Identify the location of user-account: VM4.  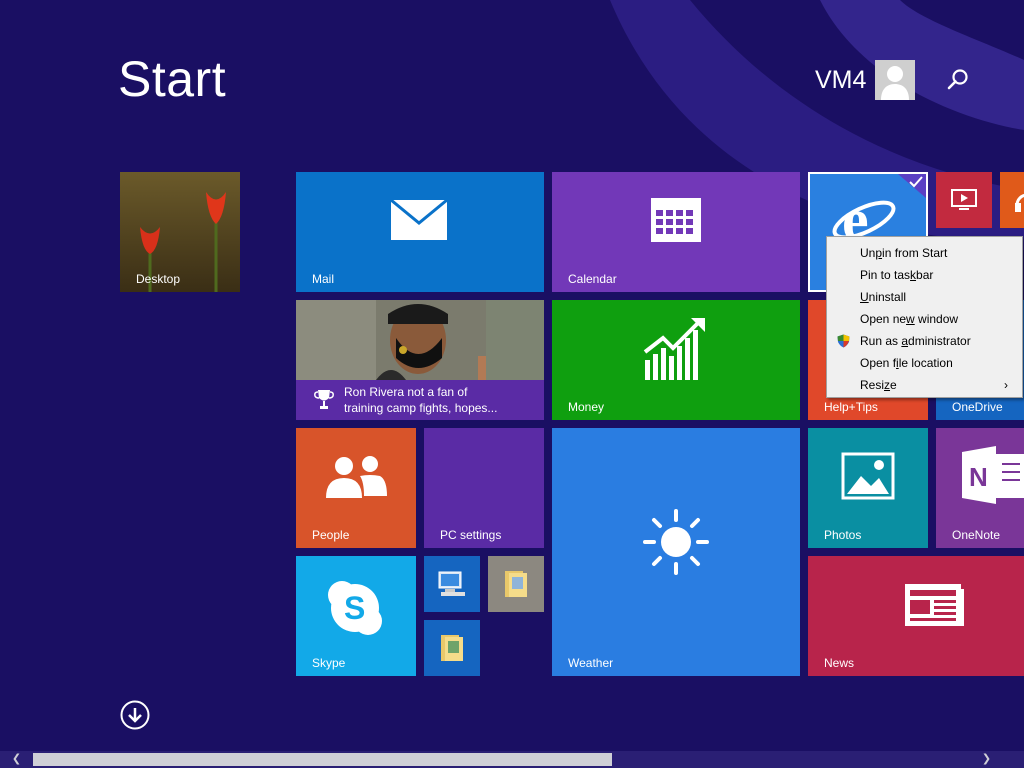
(865, 80).